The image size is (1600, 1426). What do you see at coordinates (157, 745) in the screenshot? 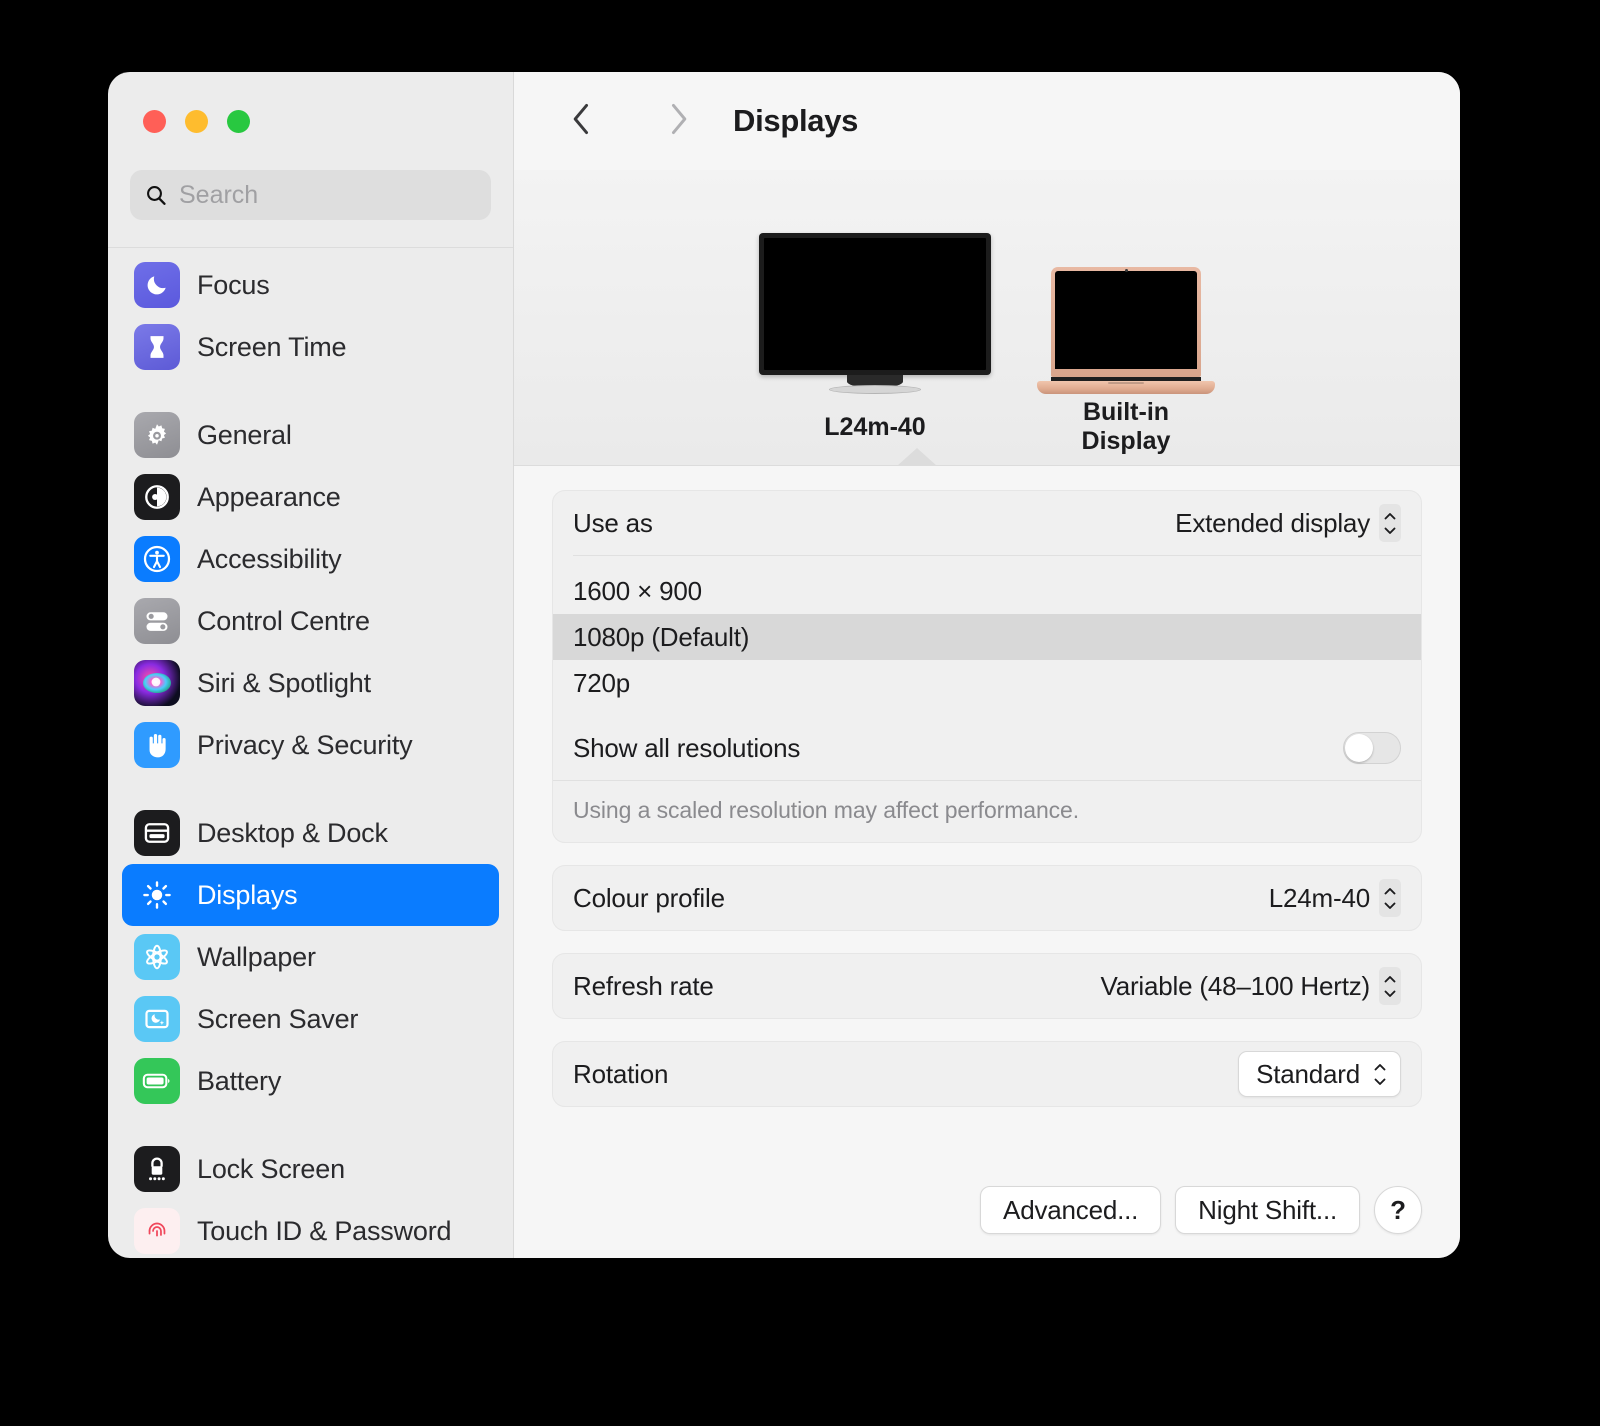
I see `hand-icon` at bounding box center [157, 745].